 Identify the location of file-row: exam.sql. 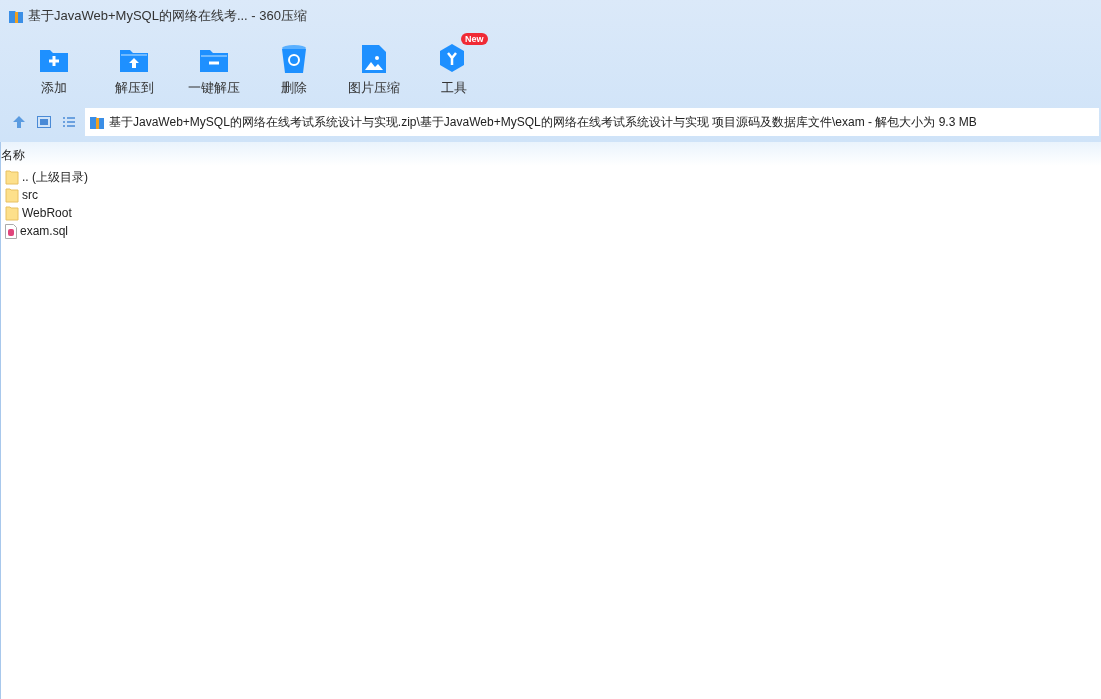
(553, 231).